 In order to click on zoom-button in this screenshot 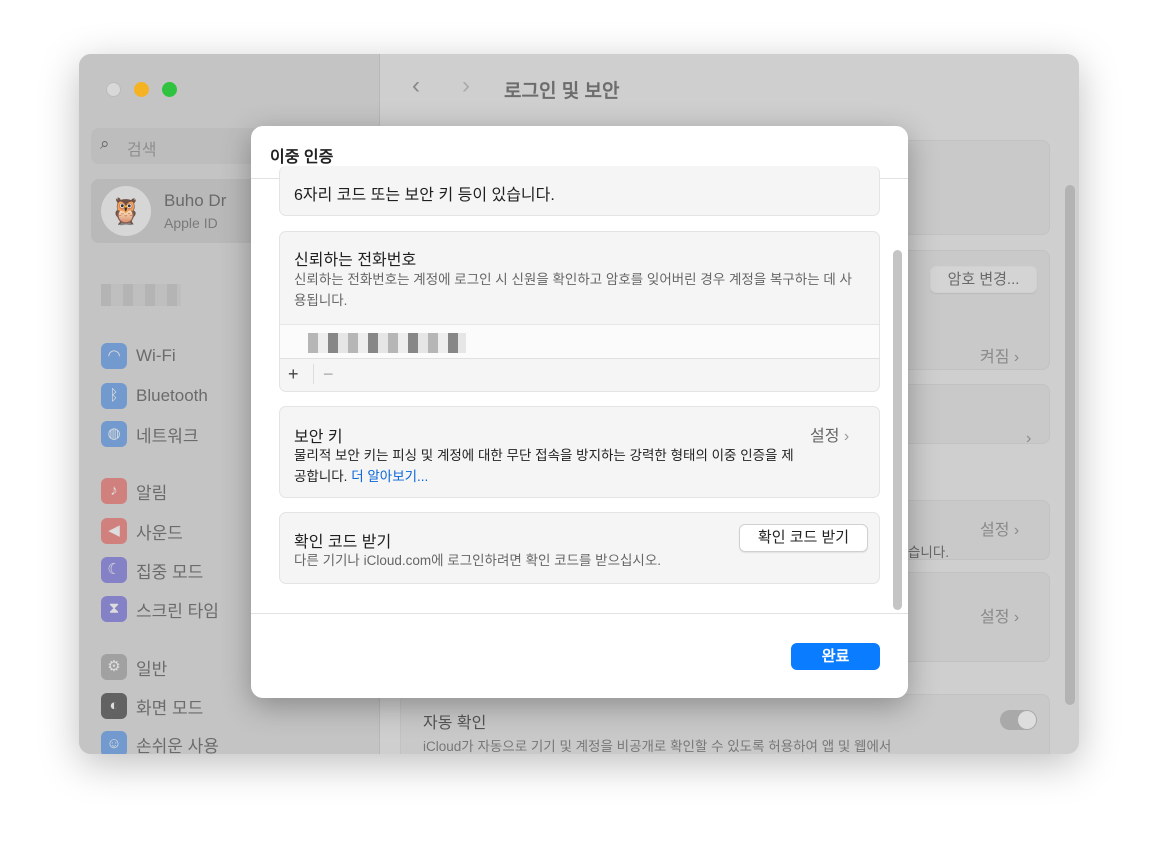, I will do `click(169, 89)`.